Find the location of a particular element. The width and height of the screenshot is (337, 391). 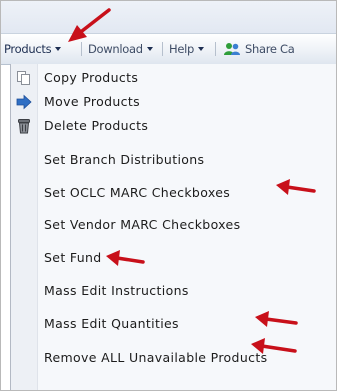

share-cart-button: Share Ca is located at coordinates (259, 49).